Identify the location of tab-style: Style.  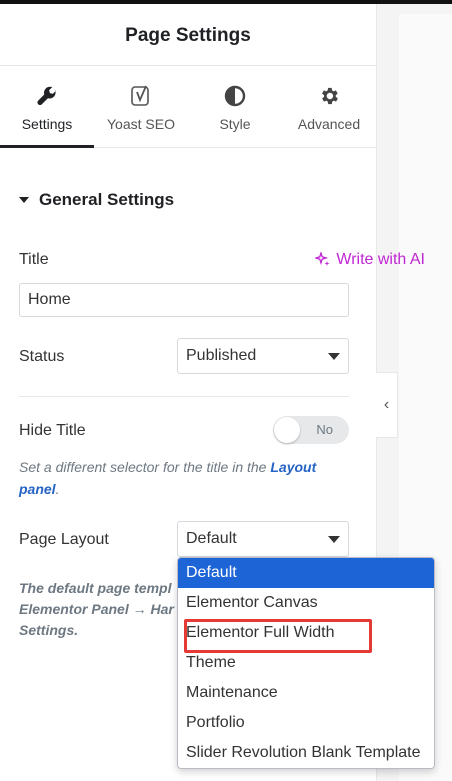
(235, 106).